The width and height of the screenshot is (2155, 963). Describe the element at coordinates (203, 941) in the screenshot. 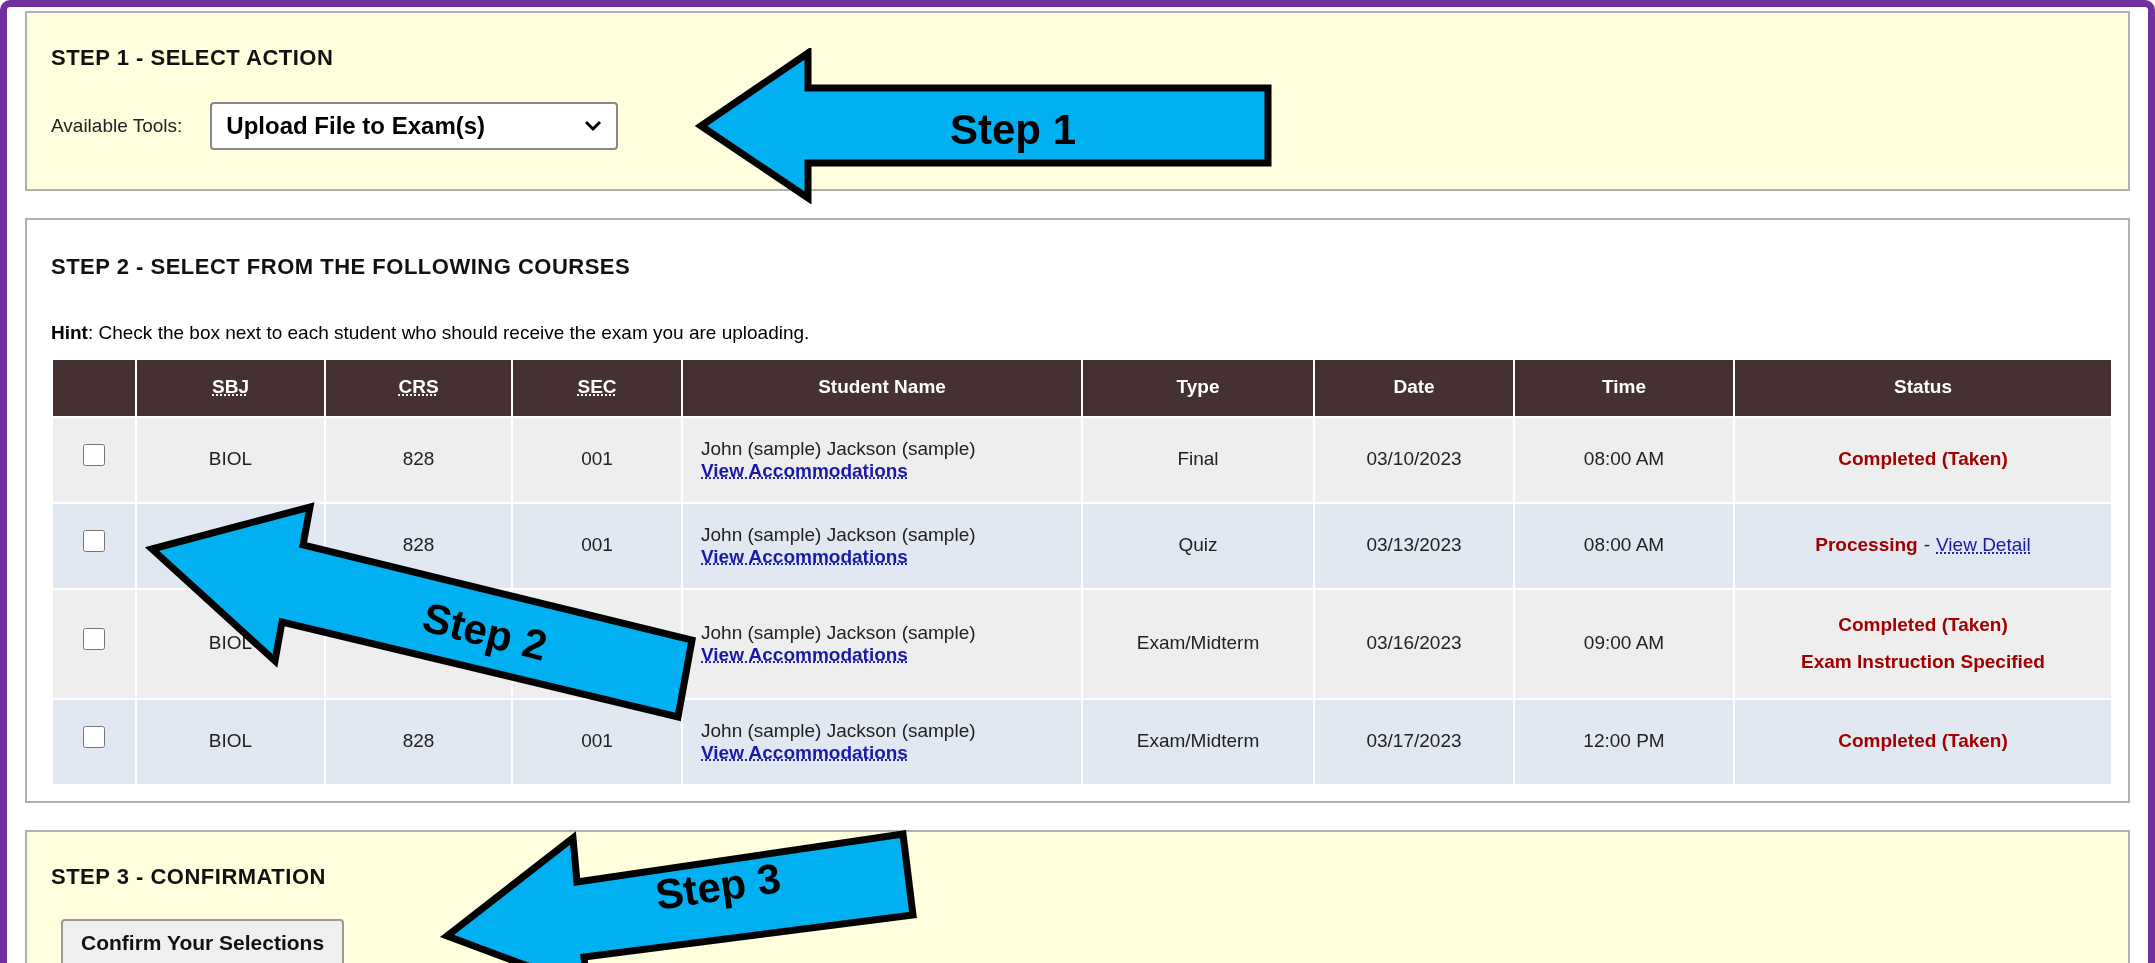

I see `confirm-button: Confirm Your Selections` at that location.